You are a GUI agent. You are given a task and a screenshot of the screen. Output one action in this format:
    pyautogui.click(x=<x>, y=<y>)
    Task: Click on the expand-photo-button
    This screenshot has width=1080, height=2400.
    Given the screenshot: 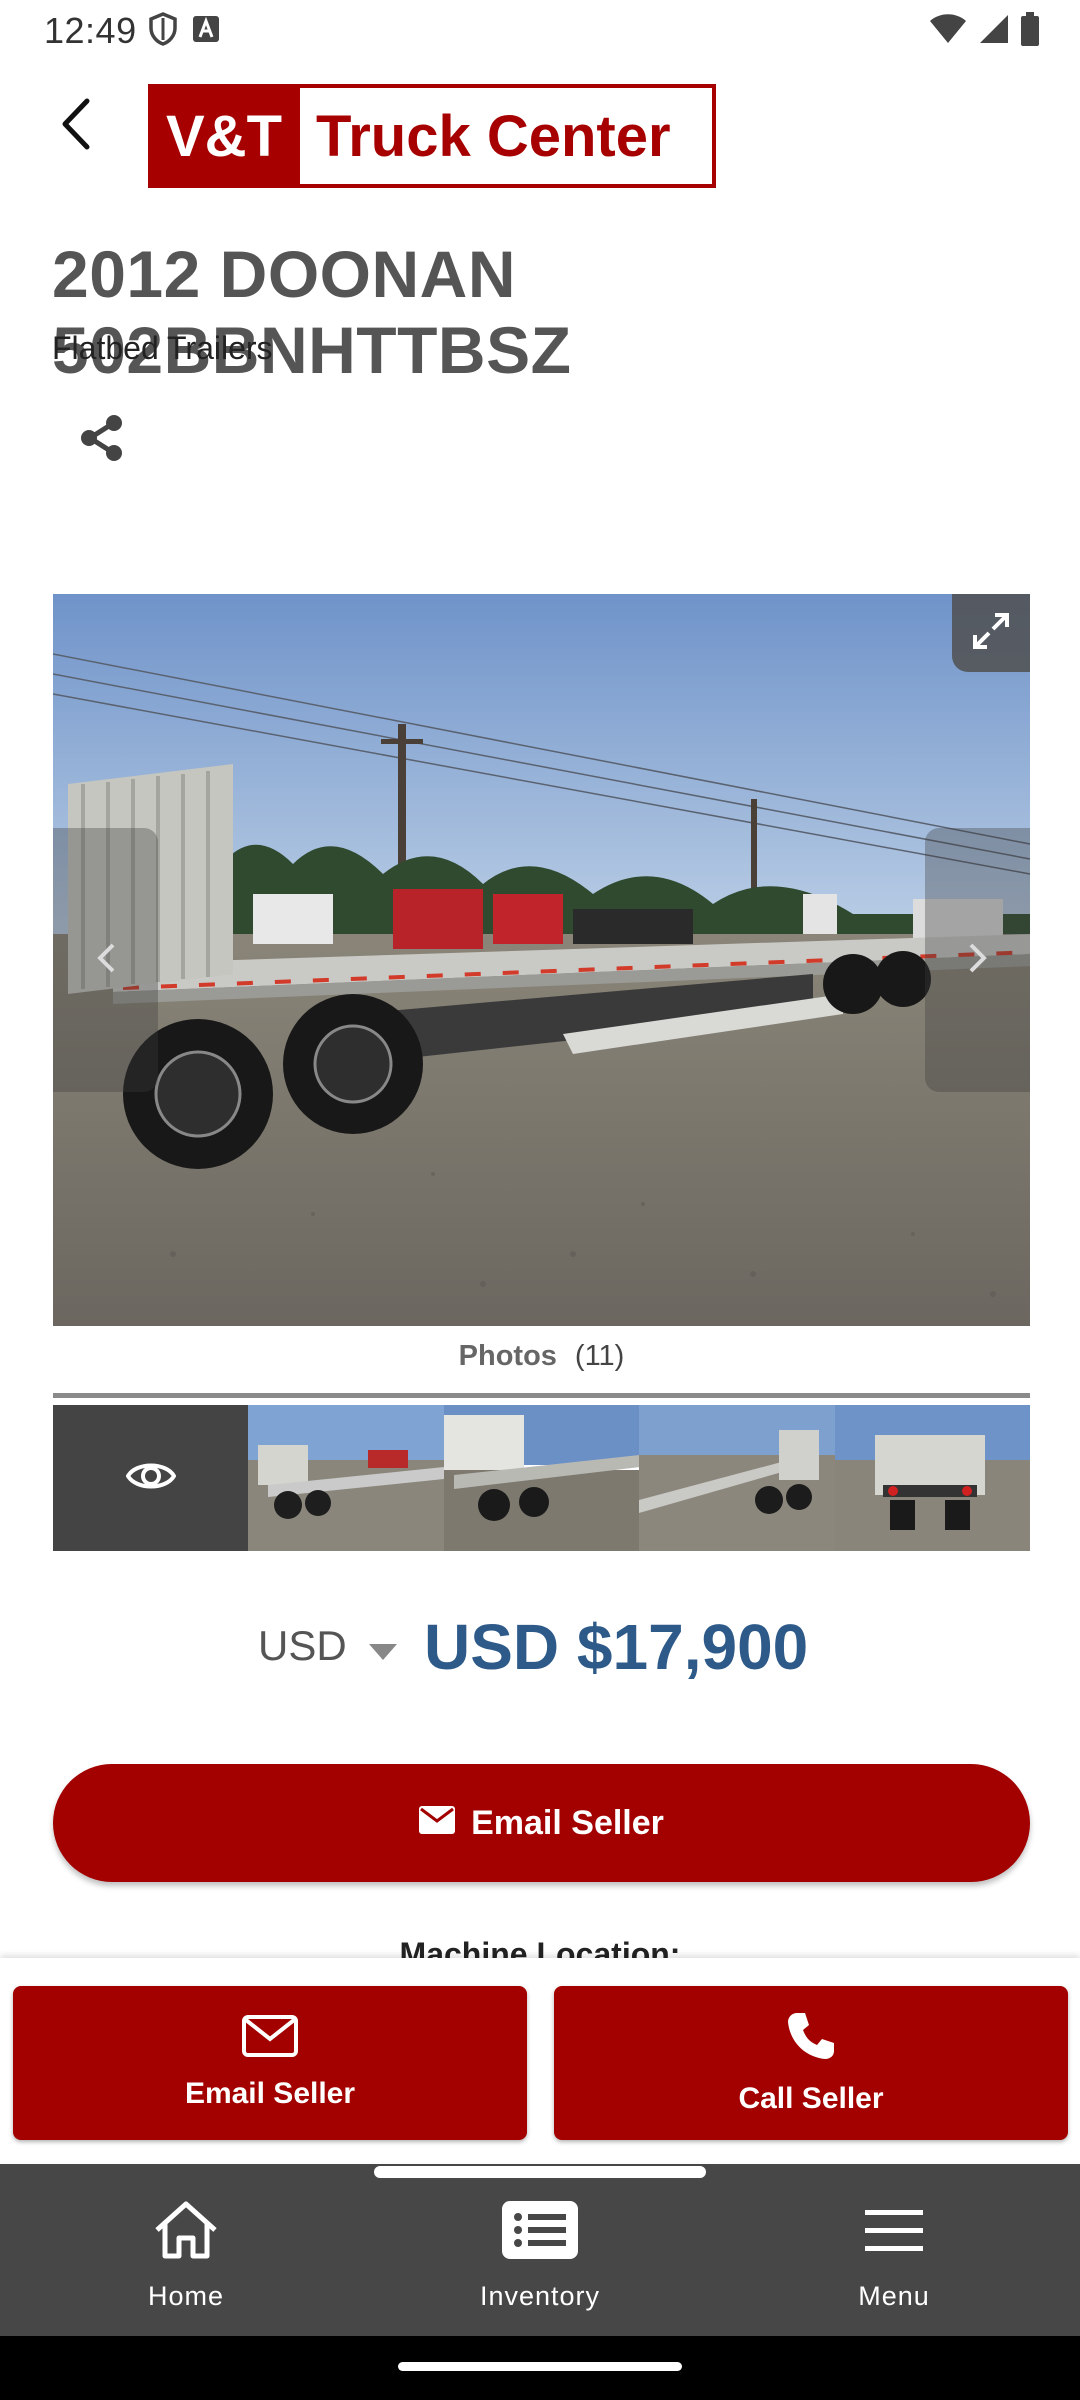 What is the action you would take?
    pyautogui.click(x=991, y=633)
    